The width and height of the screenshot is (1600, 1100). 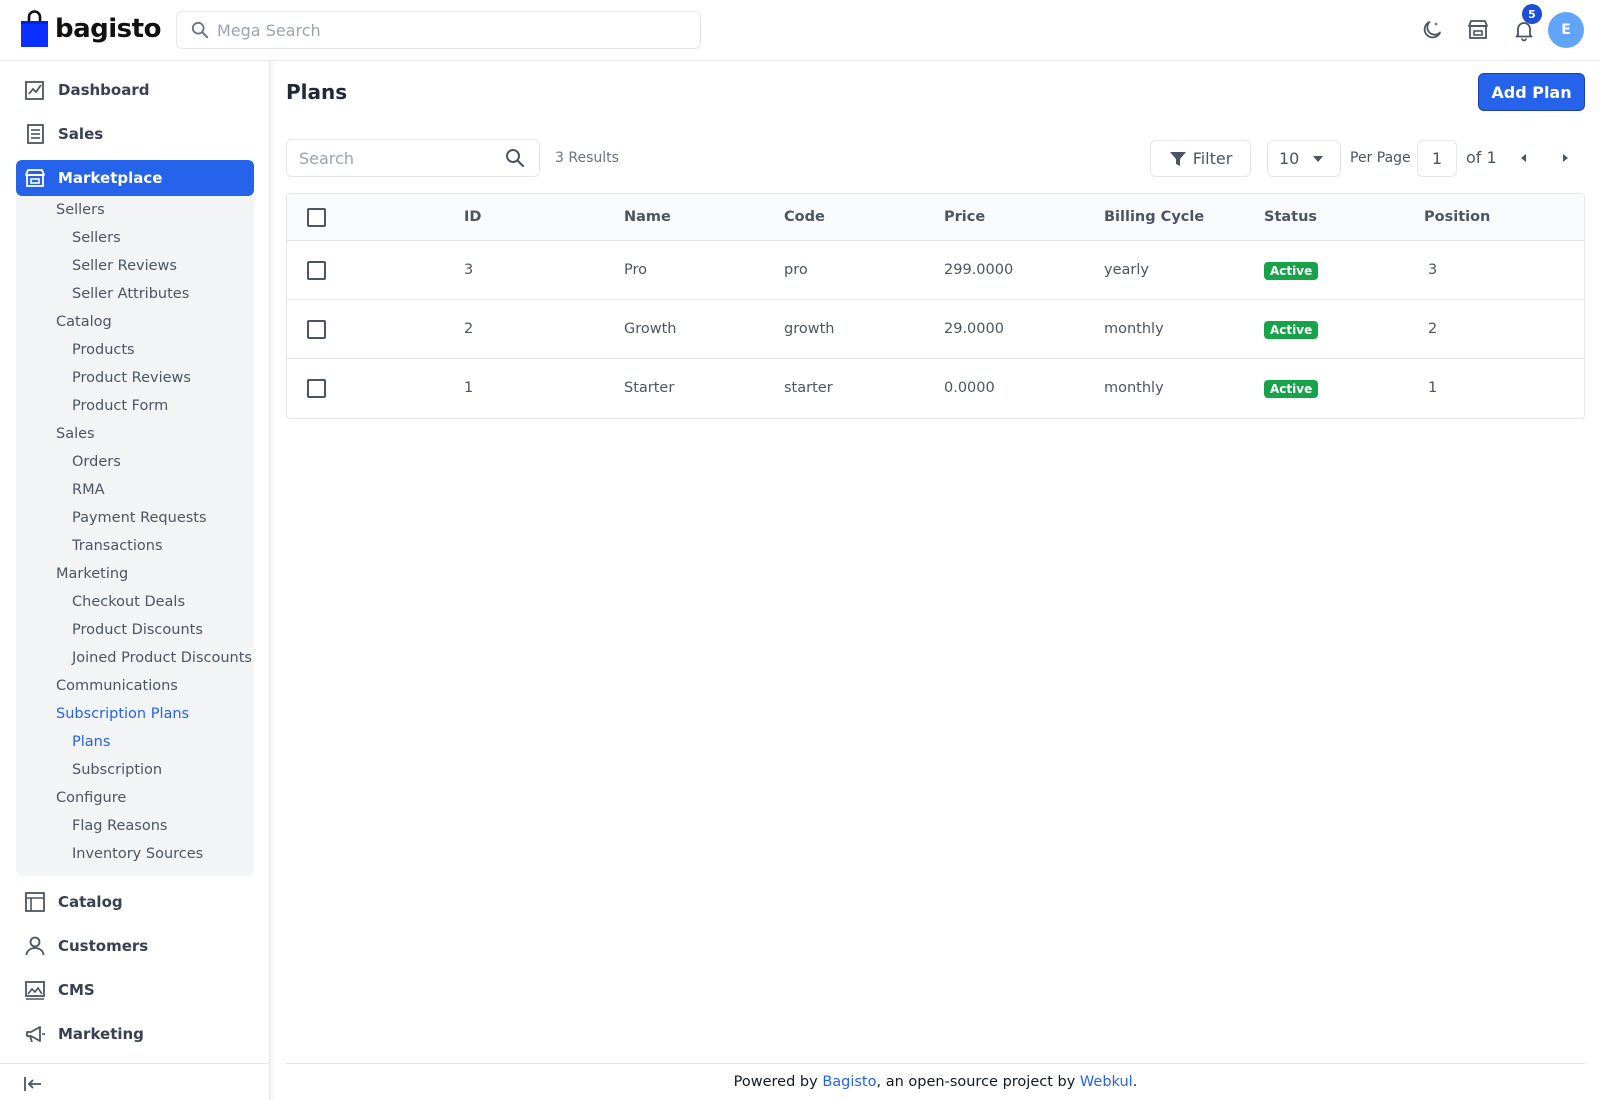 I want to click on submenu-item: Products, so click(x=103, y=350).